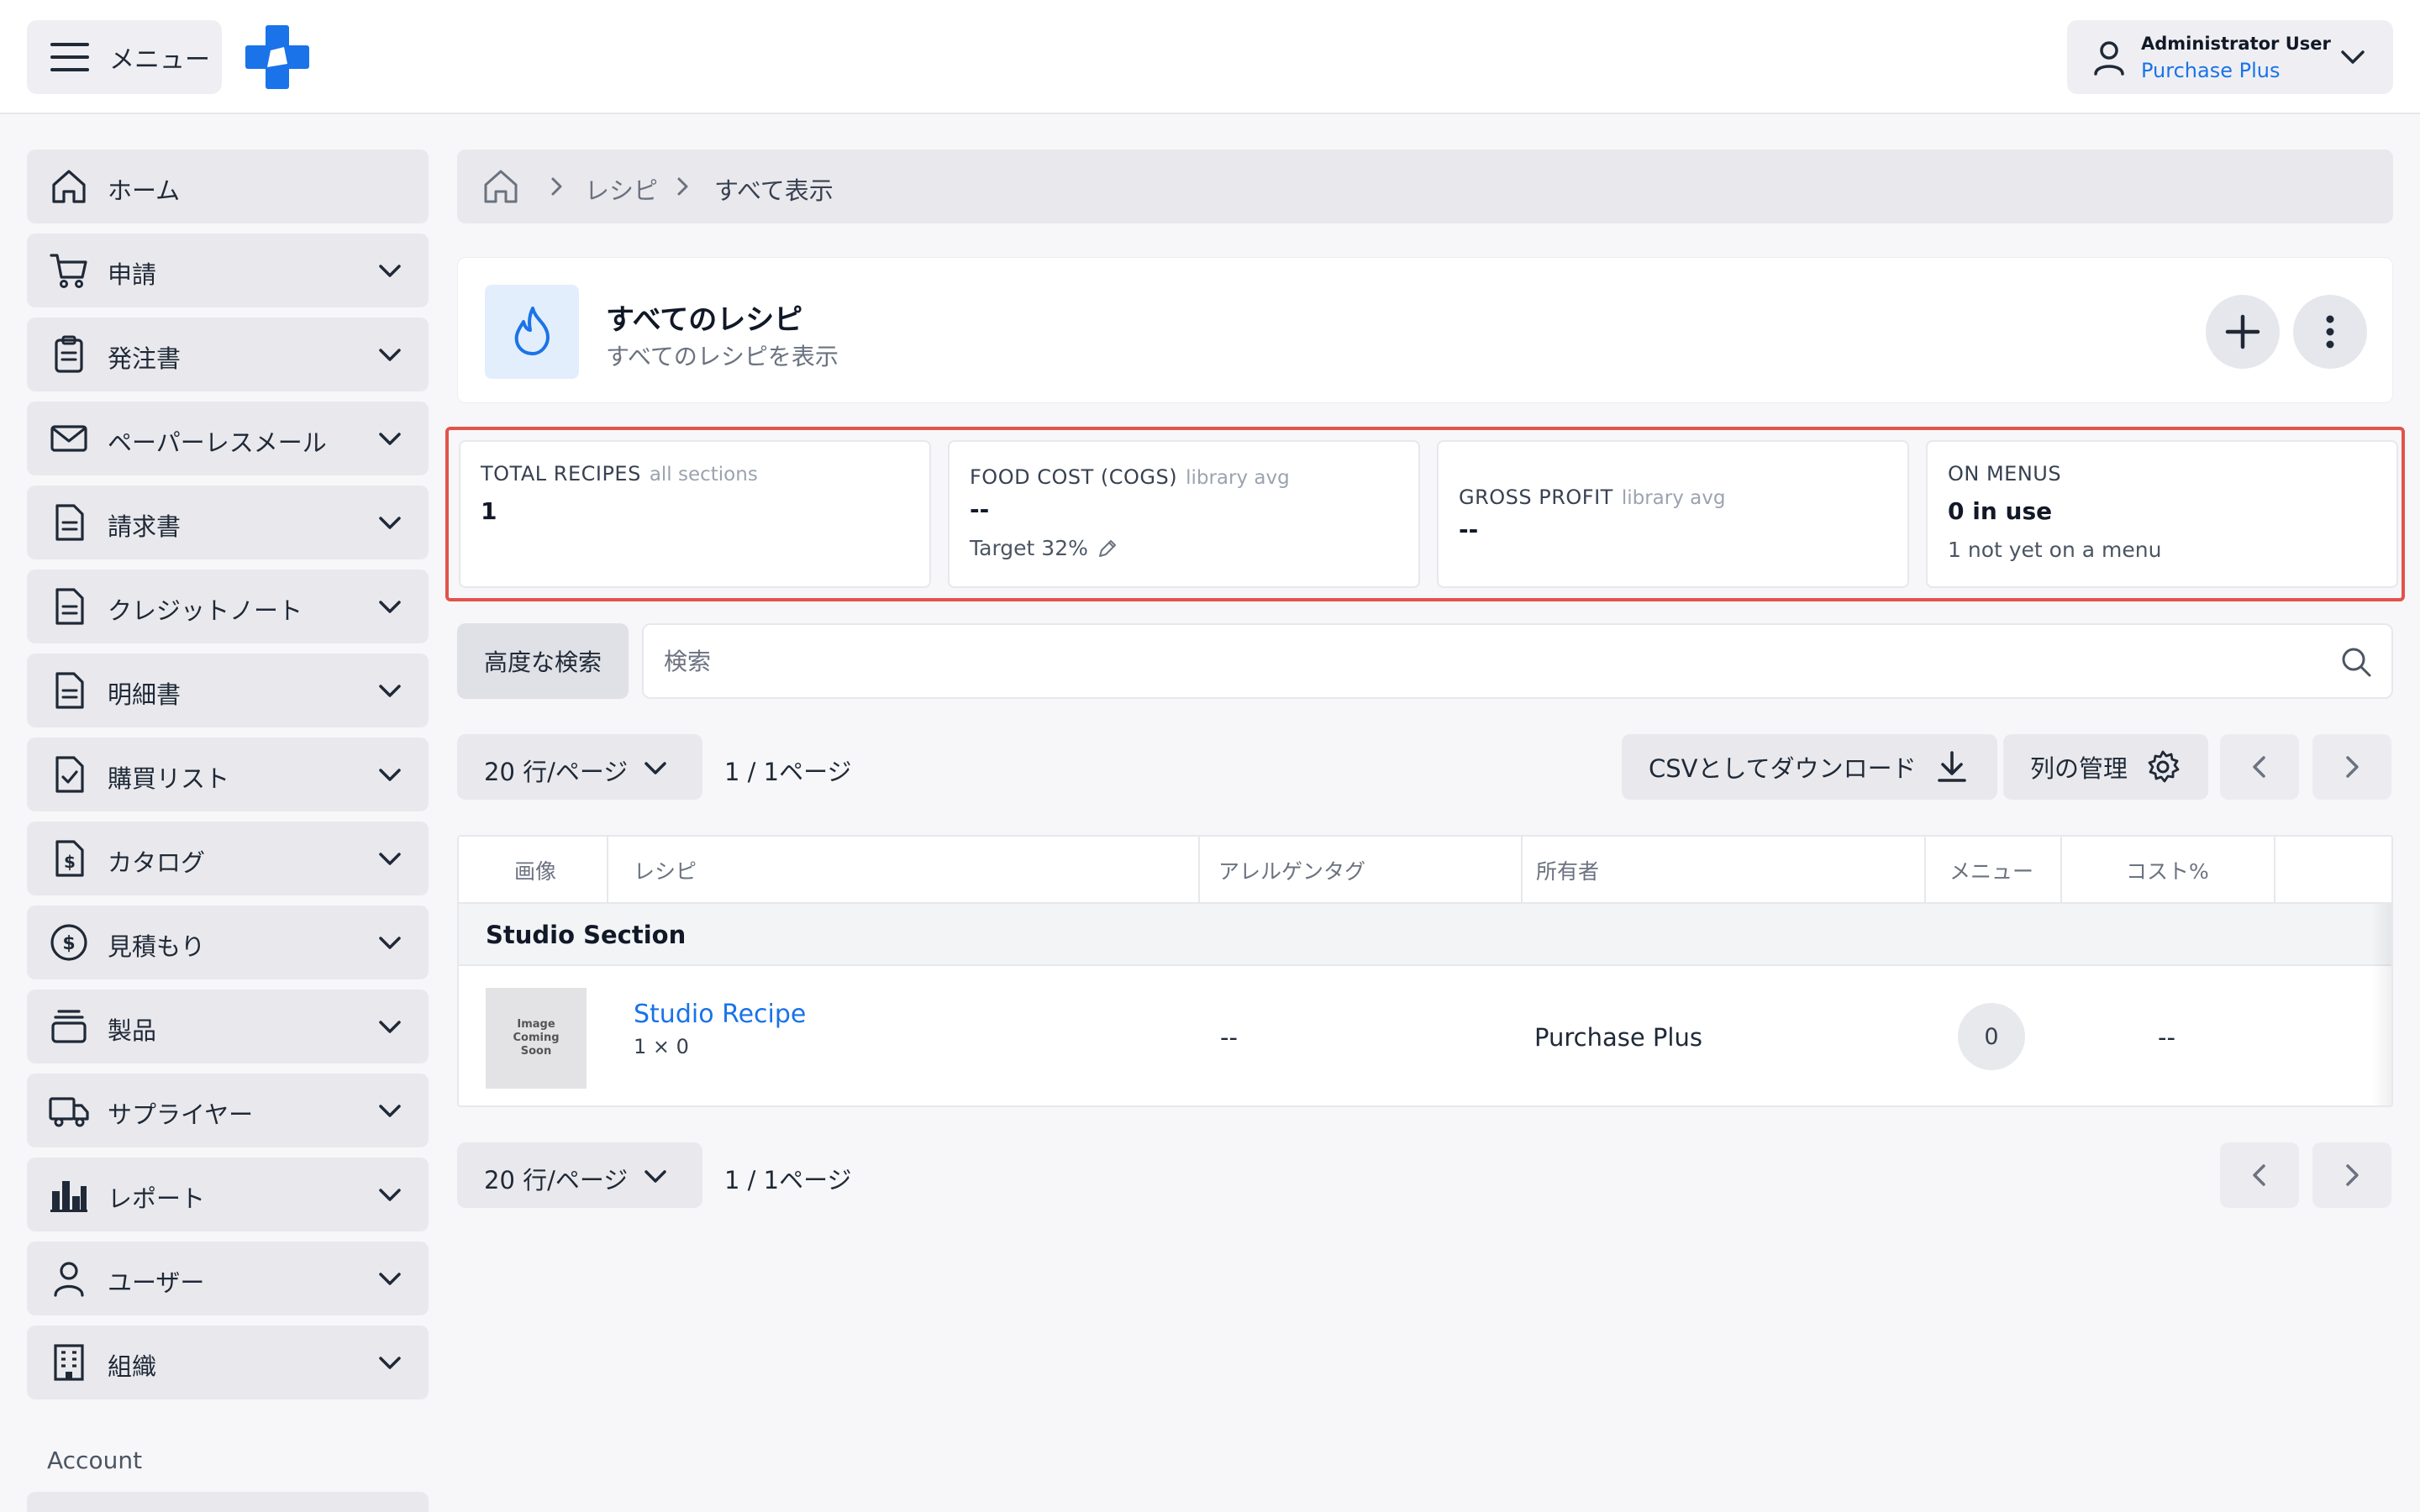 The width and height of the screenshot is (2420, 1512). I want to click on add-recipe-button, so click(2243, 332).